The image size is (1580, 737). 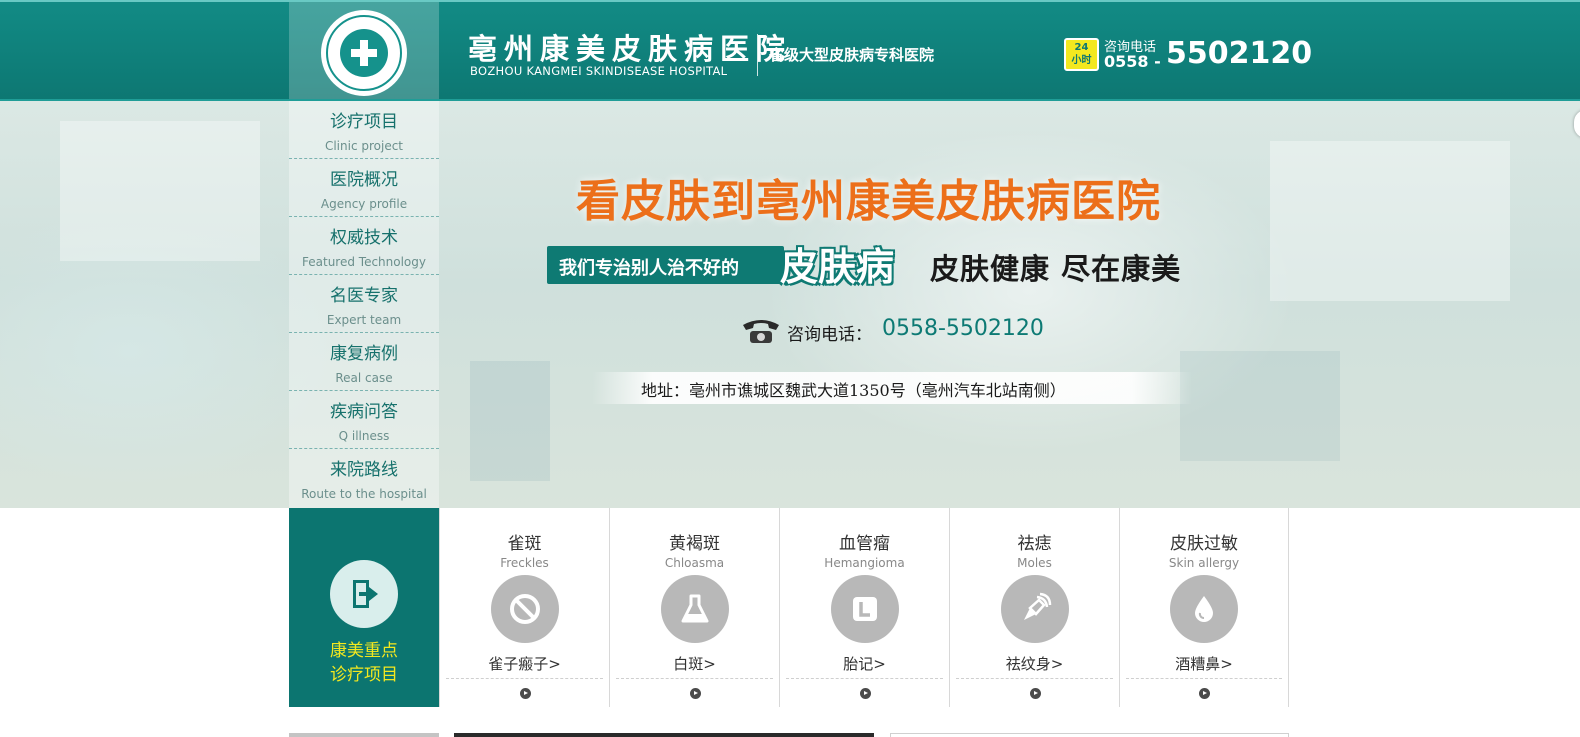 I want to click on bottom-section-image, so click(x=664, y=735).